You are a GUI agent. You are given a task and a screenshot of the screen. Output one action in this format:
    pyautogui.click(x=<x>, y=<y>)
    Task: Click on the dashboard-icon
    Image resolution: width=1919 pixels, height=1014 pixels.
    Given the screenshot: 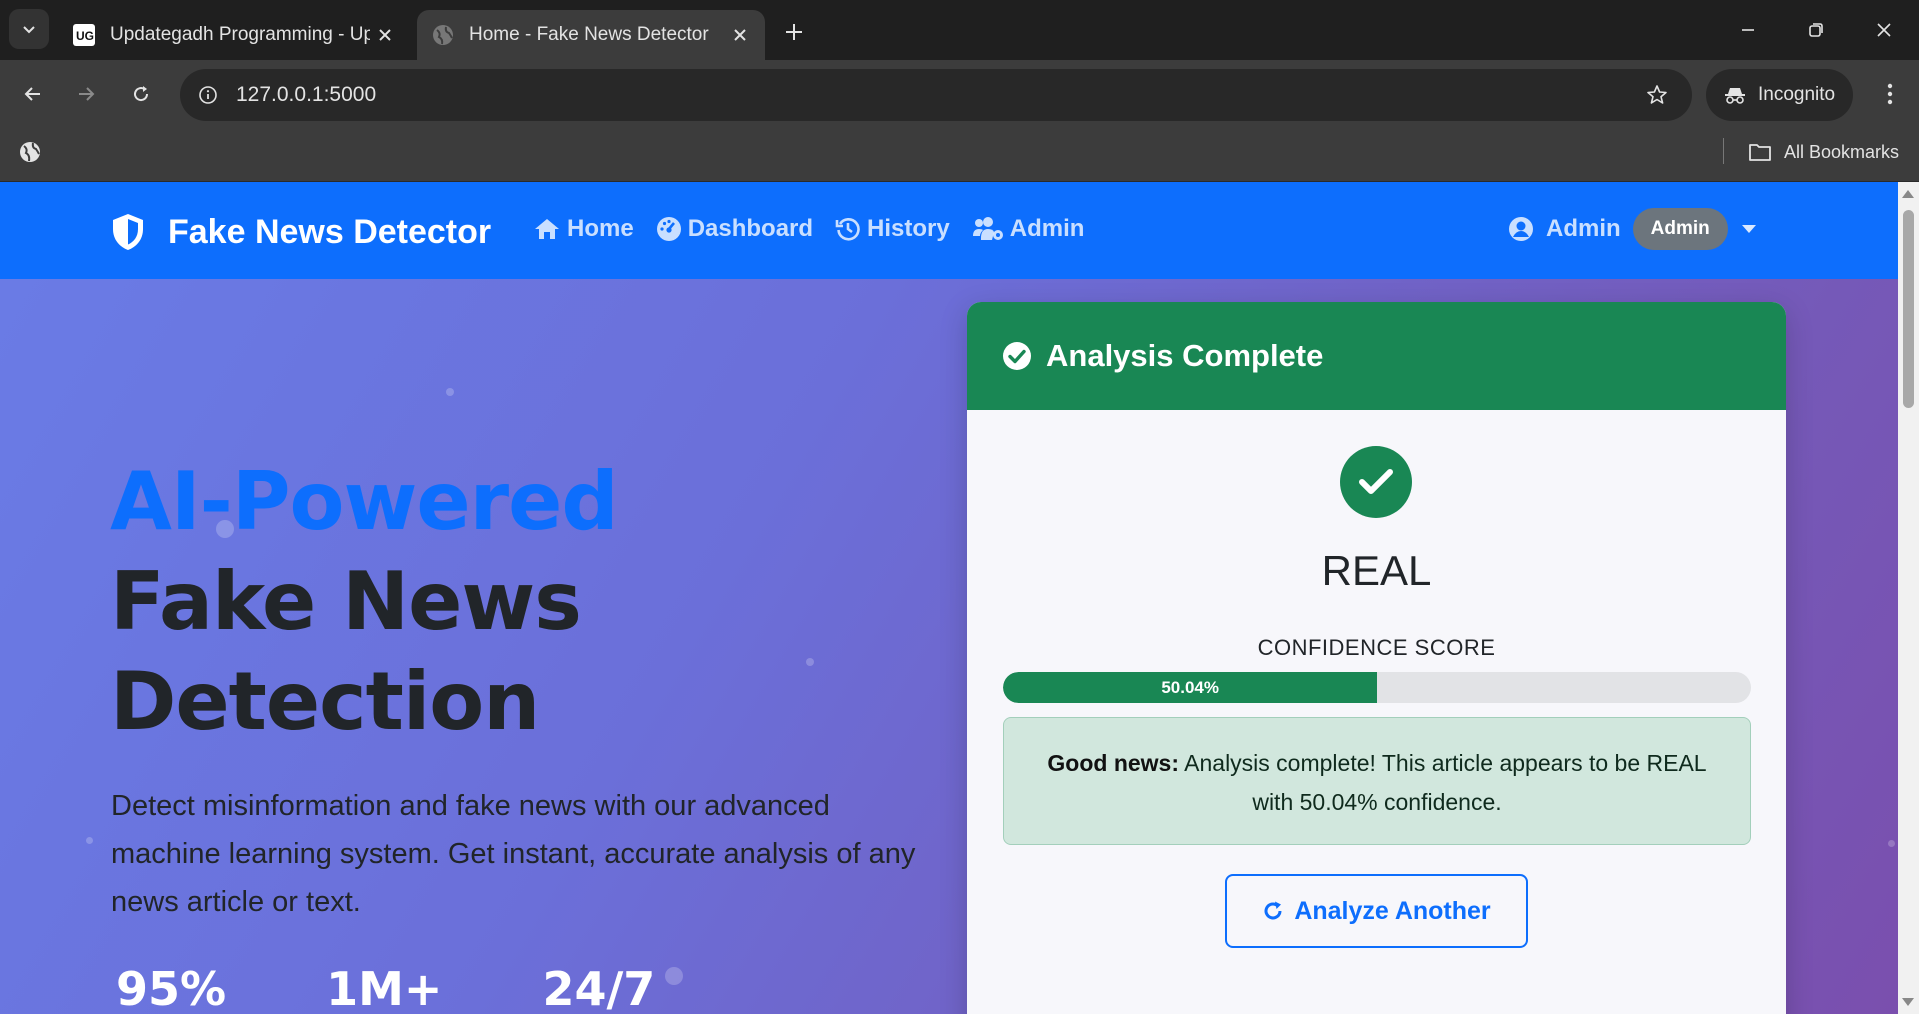 What is the action you would take?
    pyautogui.click(x=669, y=229)
    